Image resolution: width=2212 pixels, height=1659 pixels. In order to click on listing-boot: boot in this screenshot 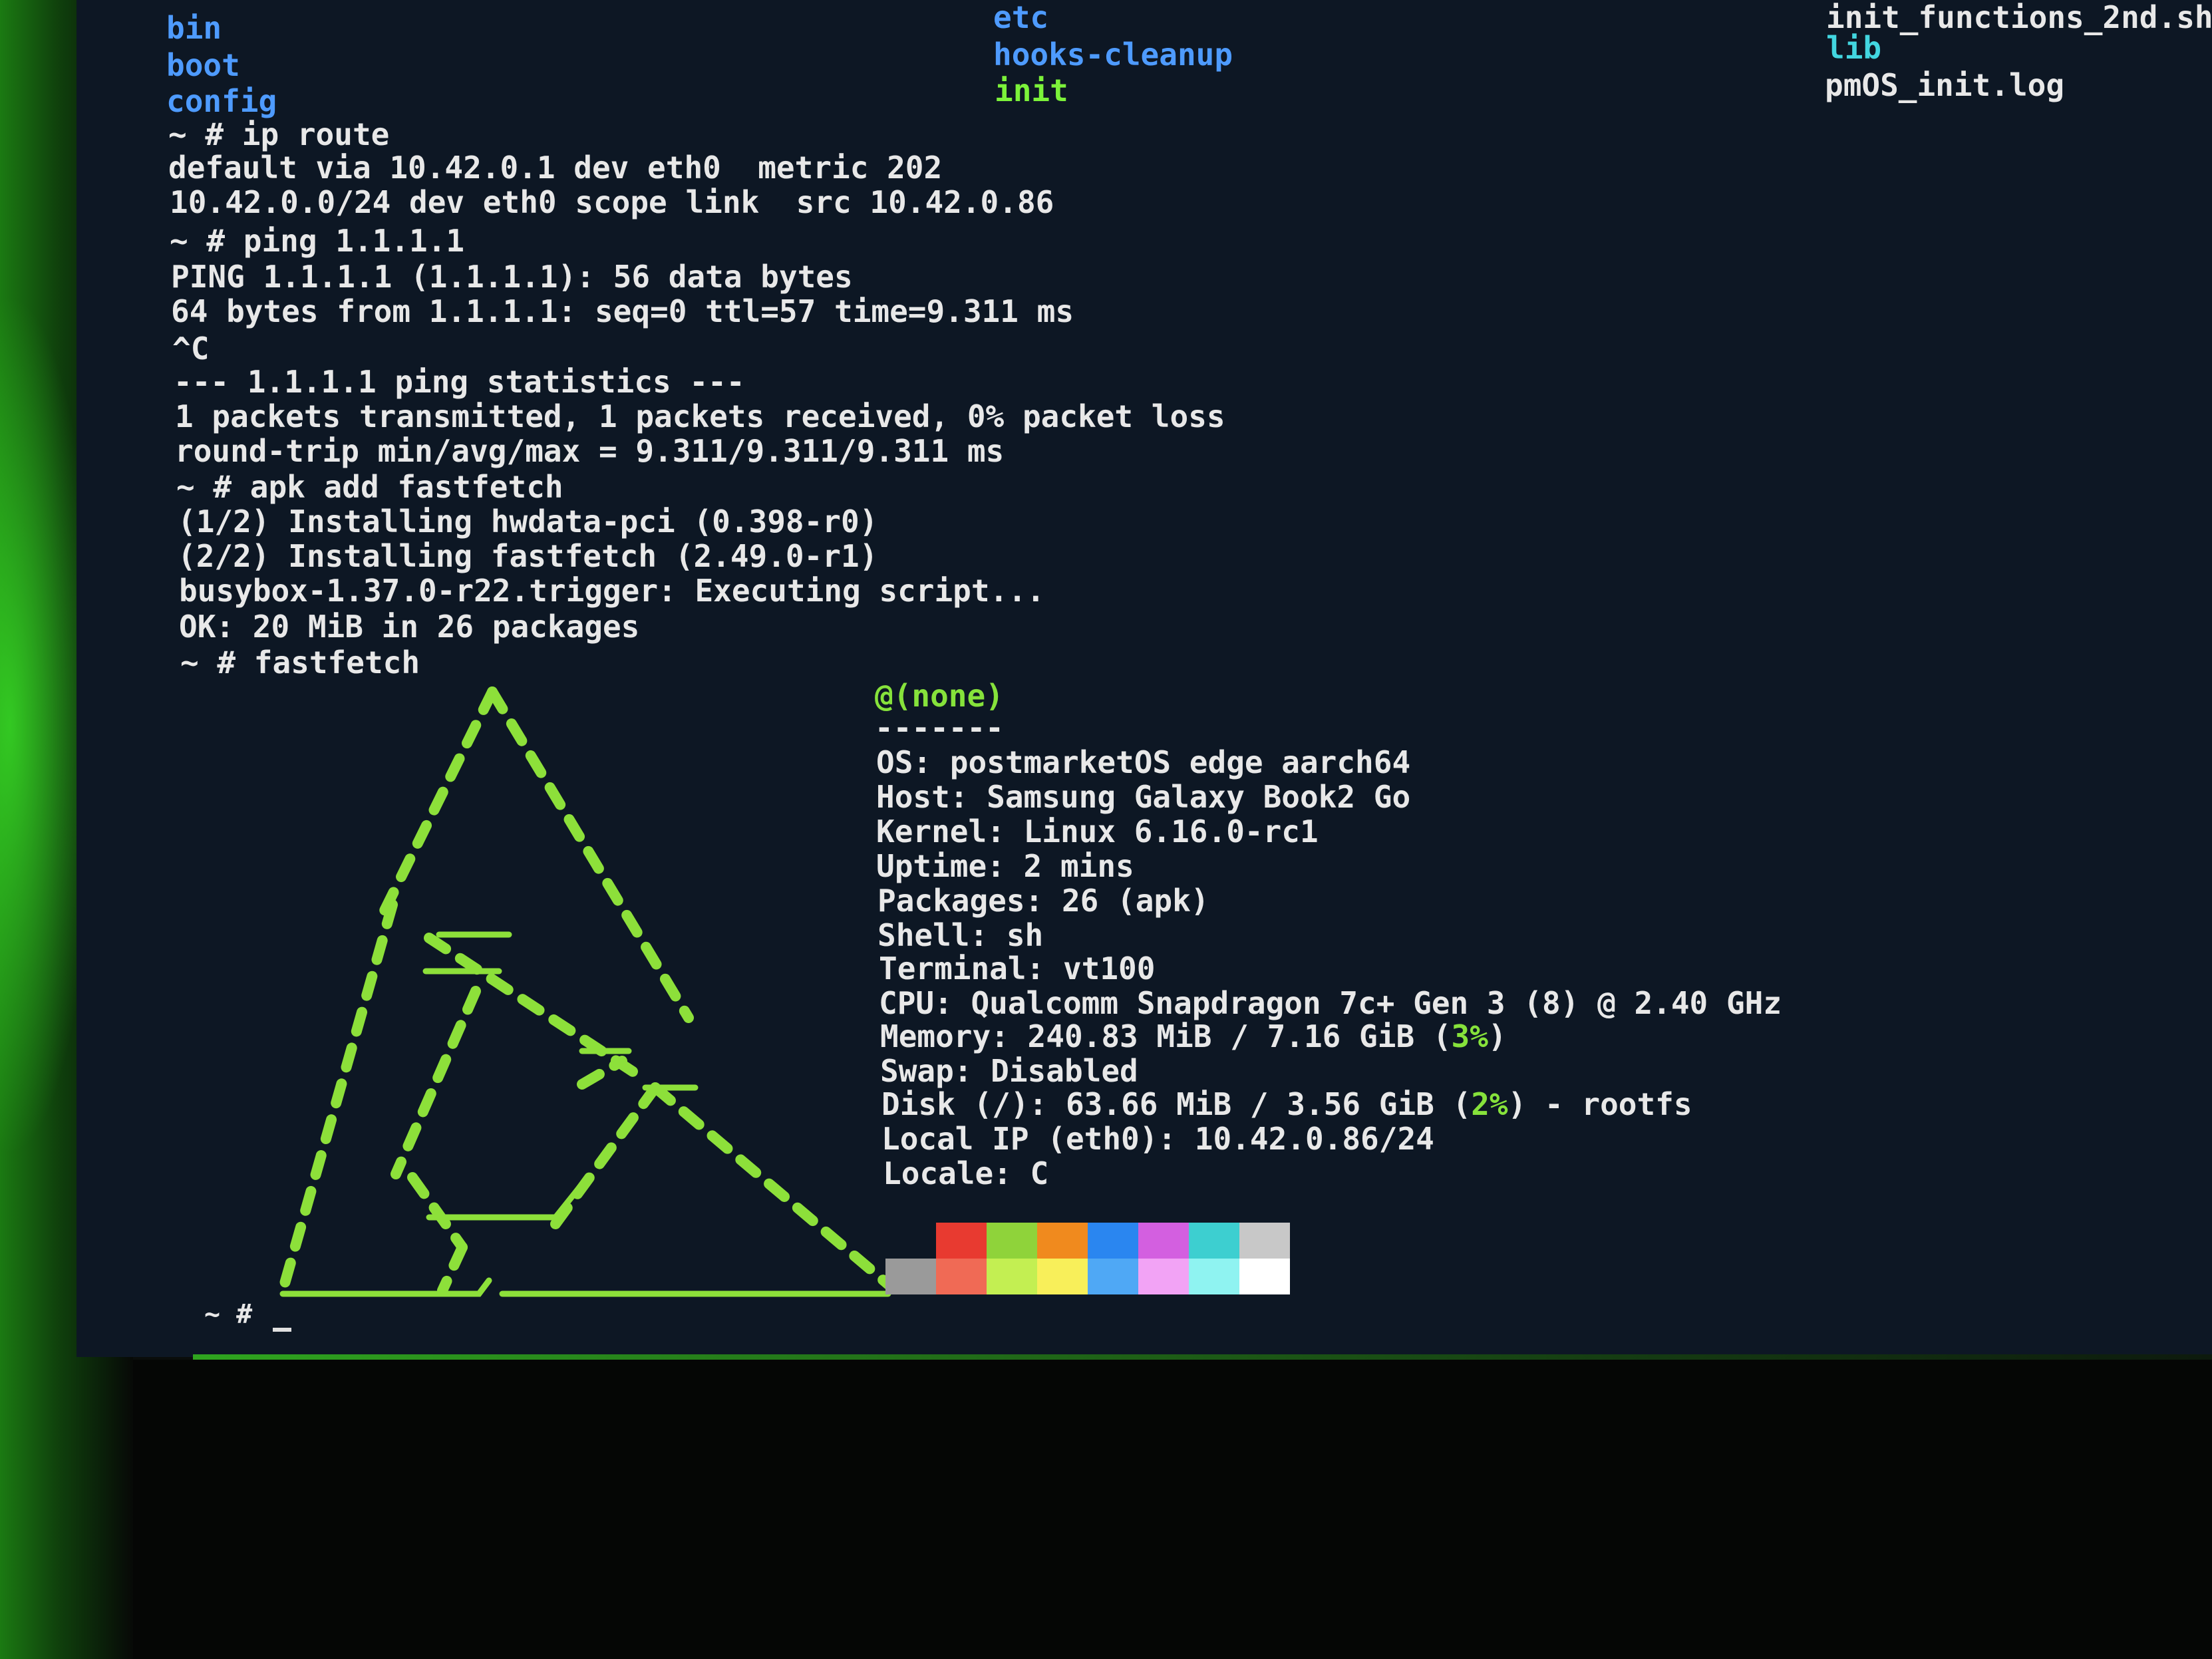, I will do `click(203, 65)`.